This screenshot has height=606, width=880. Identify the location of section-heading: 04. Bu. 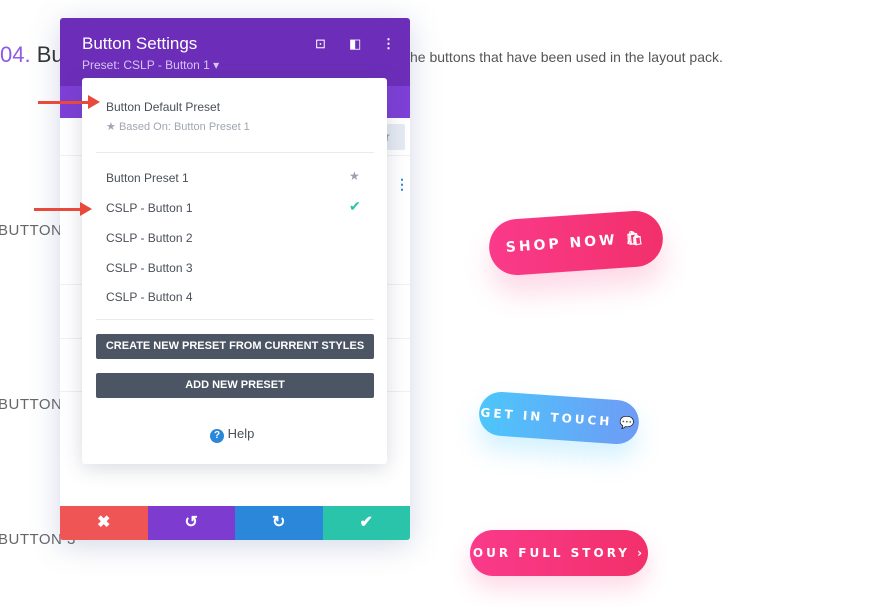
(32, 54).